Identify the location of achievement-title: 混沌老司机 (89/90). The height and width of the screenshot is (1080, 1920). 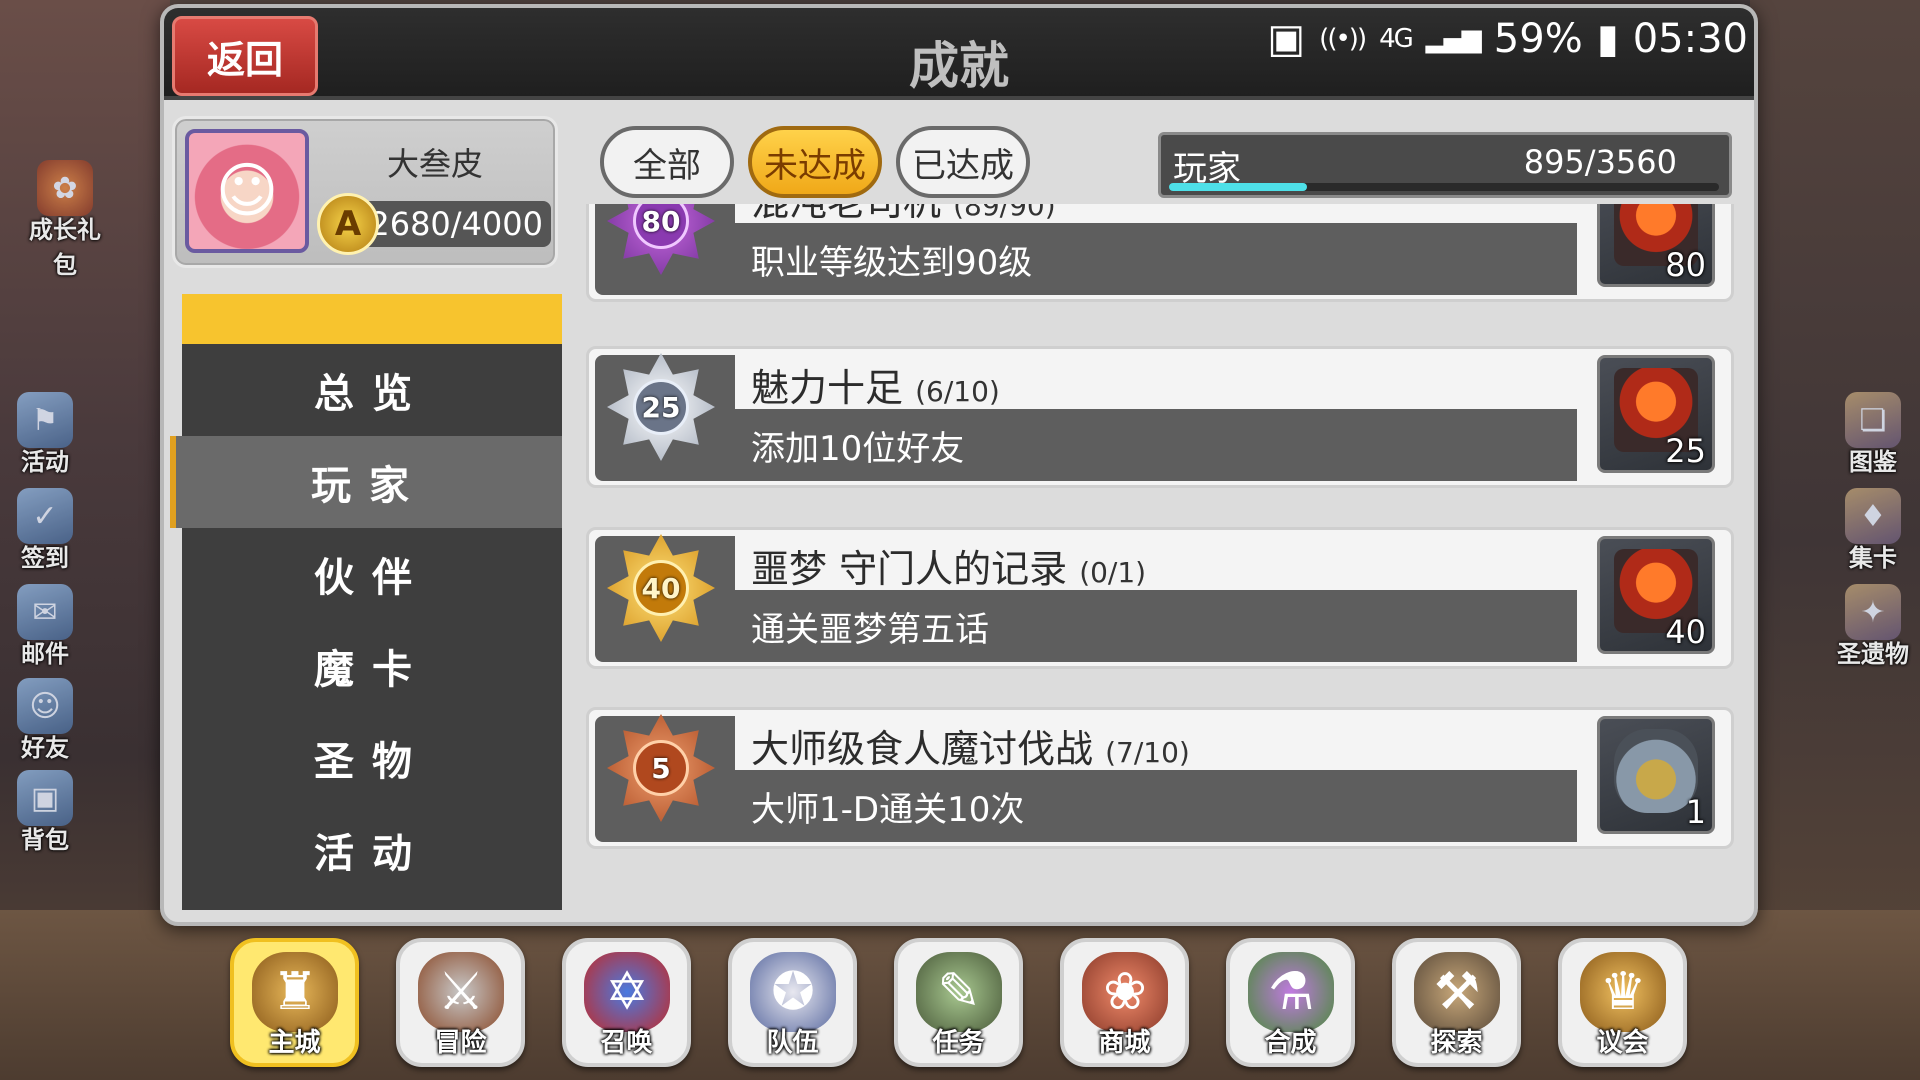
(903, 215).